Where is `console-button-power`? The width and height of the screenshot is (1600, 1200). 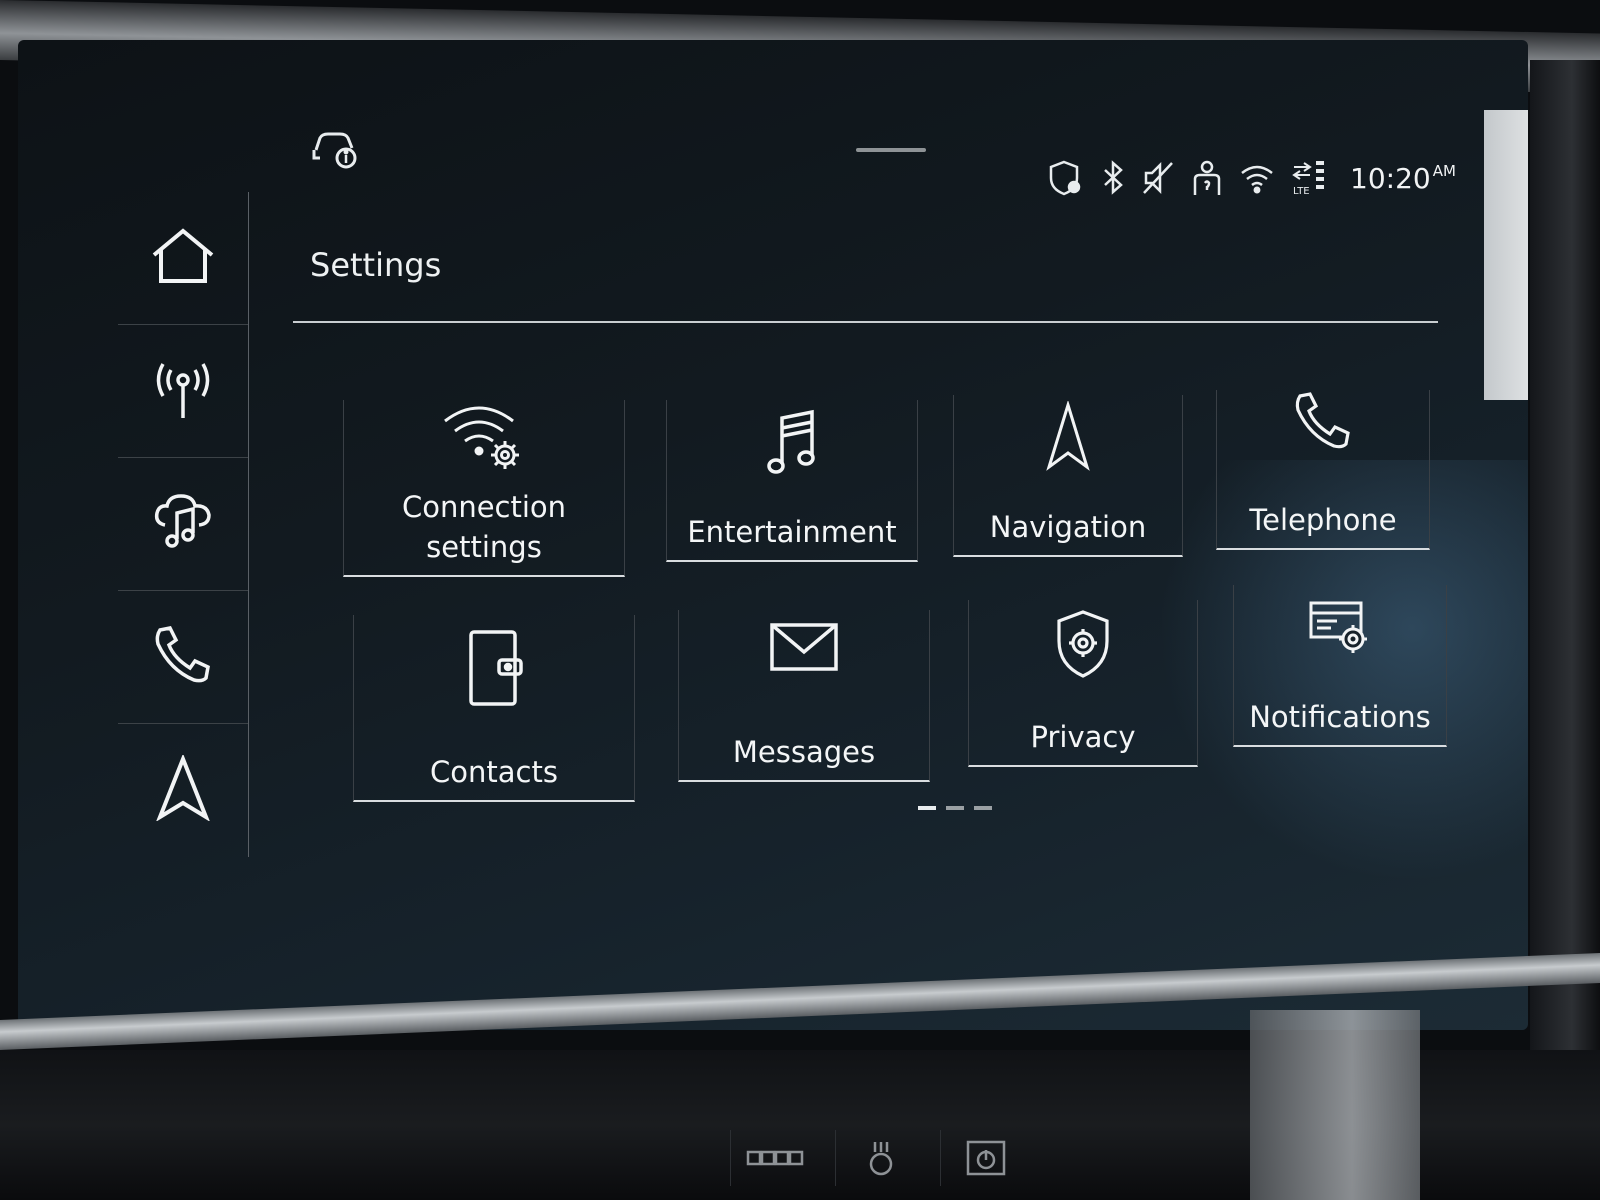 console-button-power is located at coordinates (985, 1158).